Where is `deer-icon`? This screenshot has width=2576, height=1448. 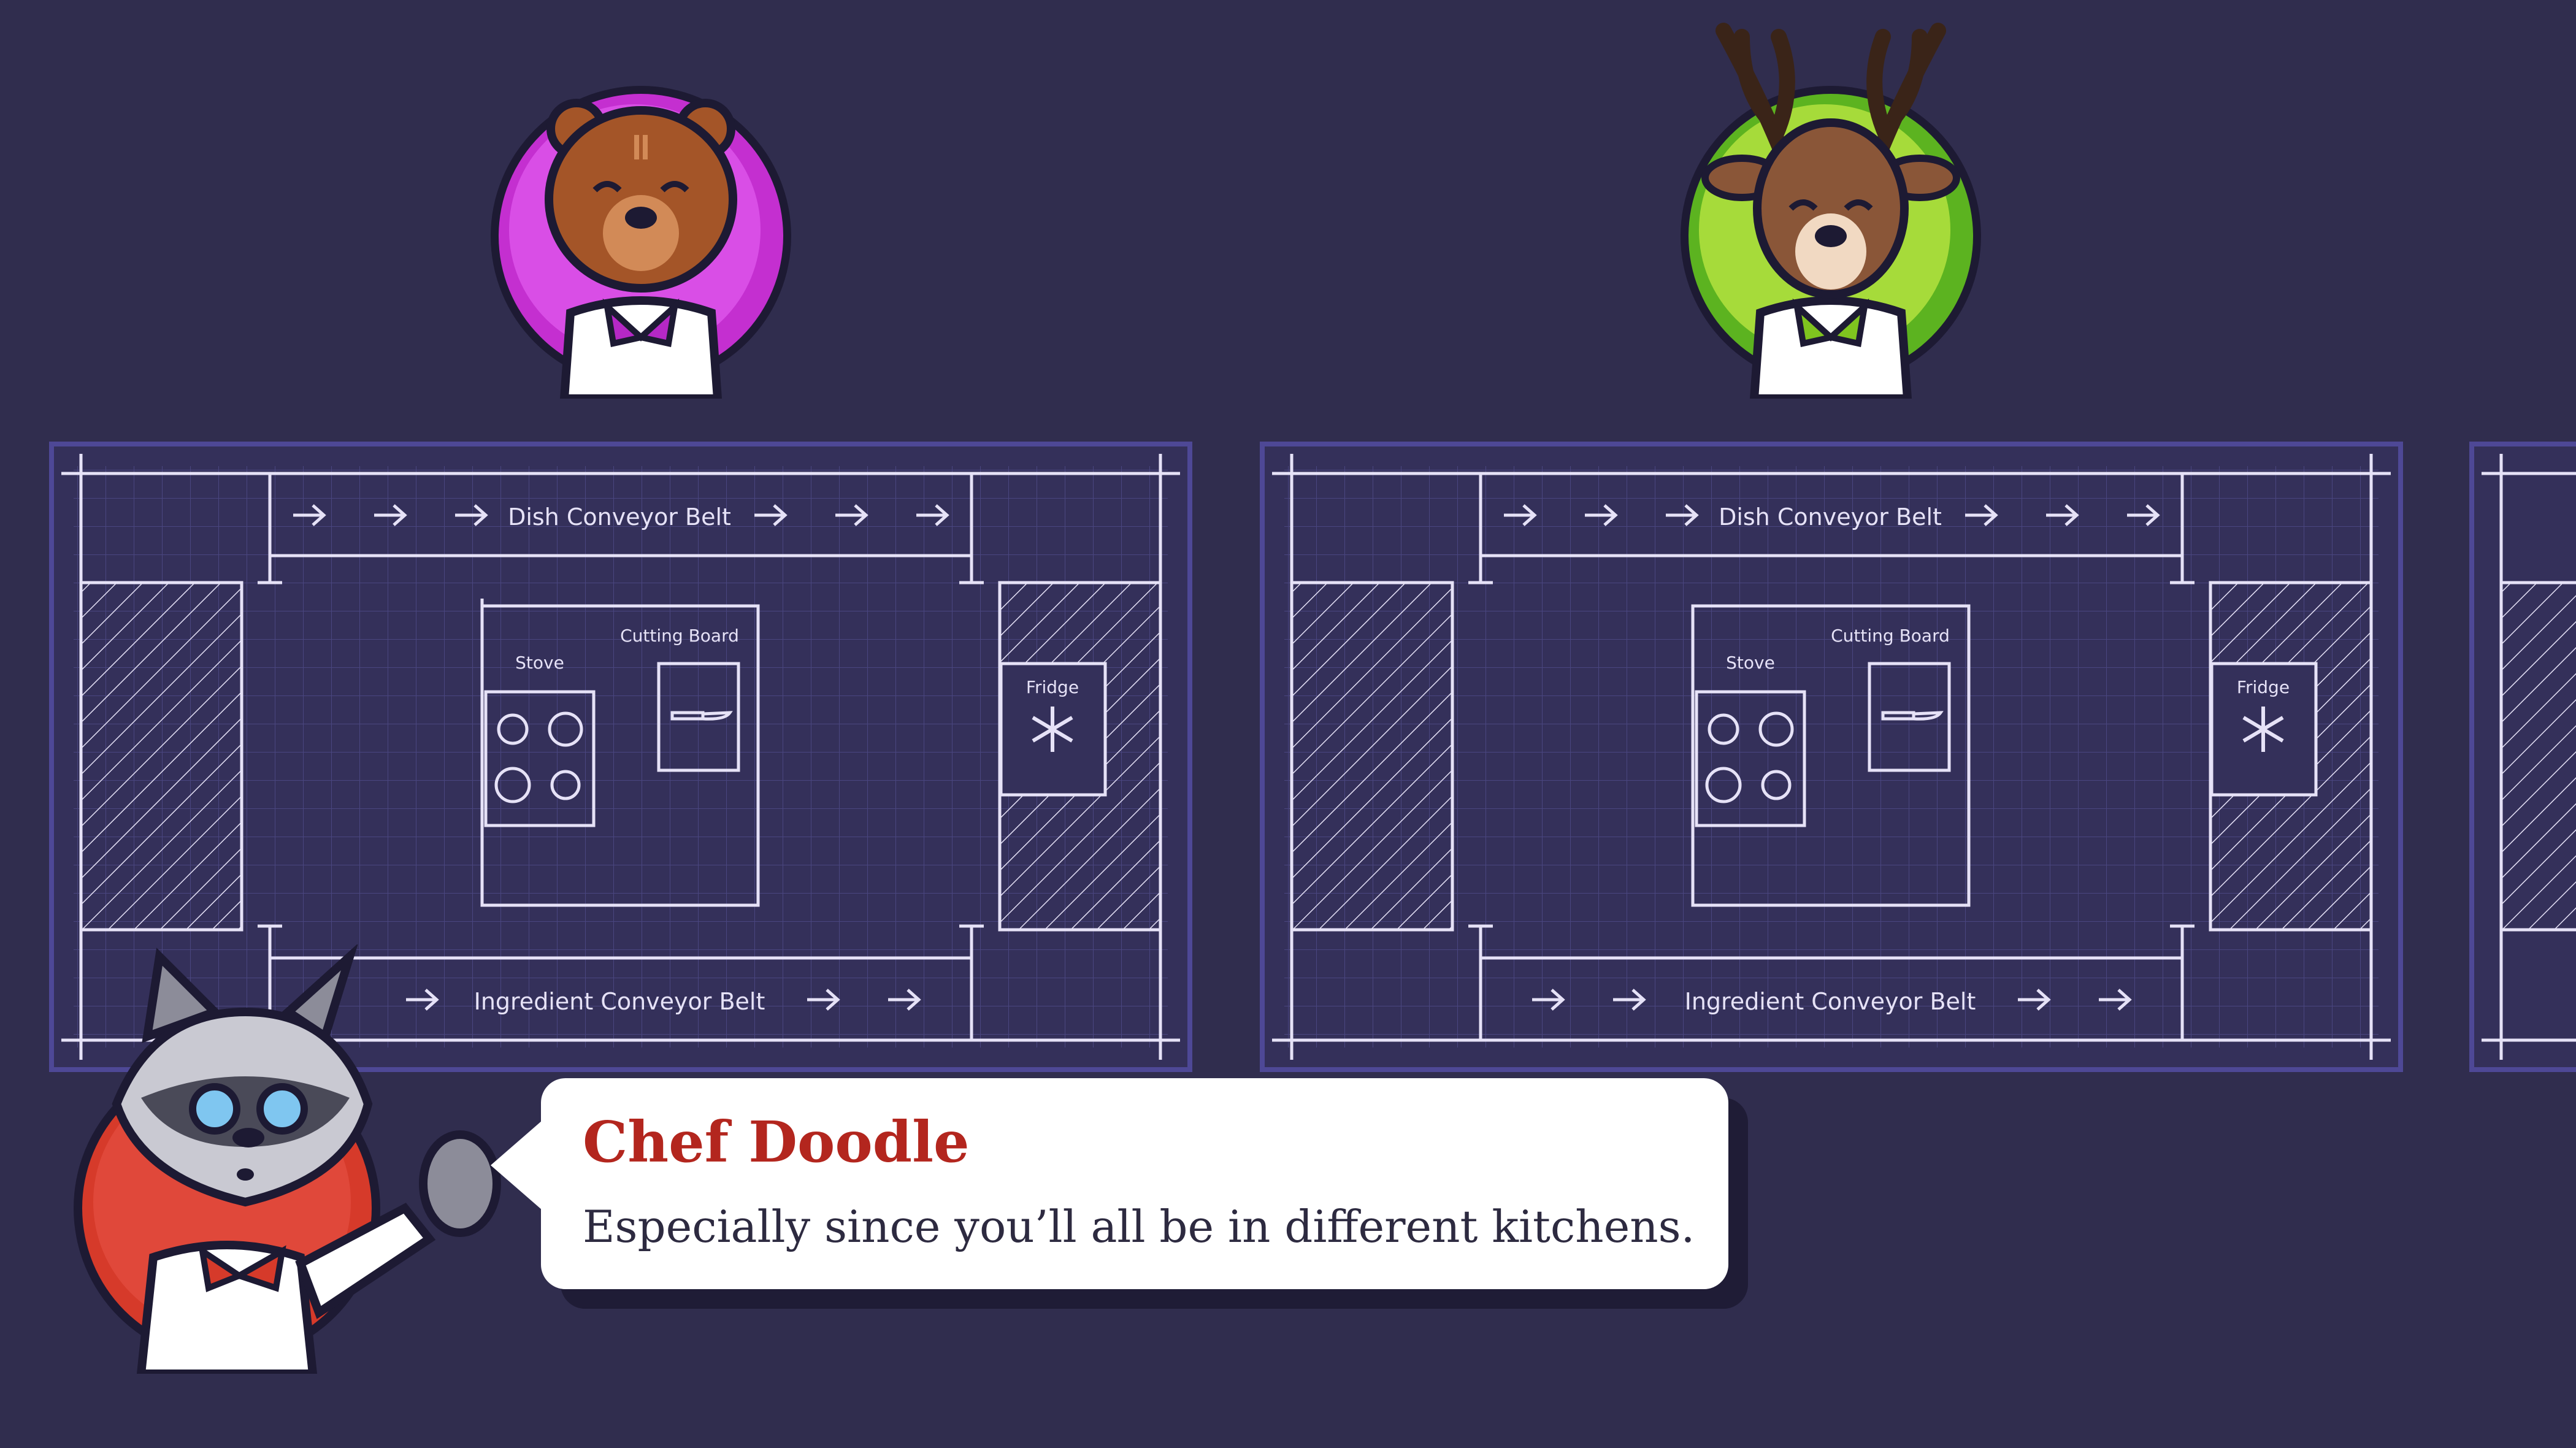
deer-icon is located at coordinates (1831, 213).